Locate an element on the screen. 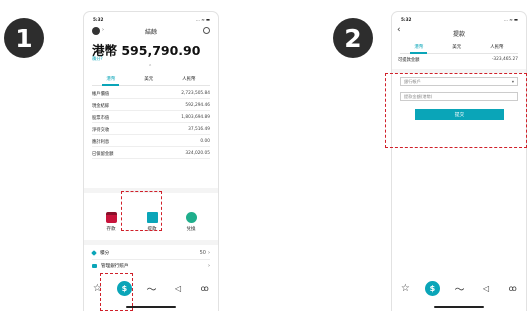 The height and width of the screenshot is (311, 527). row-value: 324,020.05 is located at coordinates (197, 153).